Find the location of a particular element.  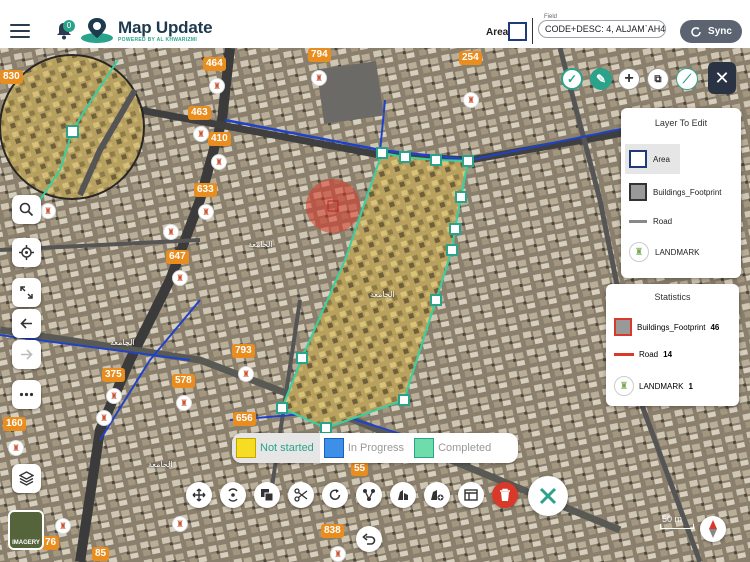

back-button is located at coordinates (26, 323).